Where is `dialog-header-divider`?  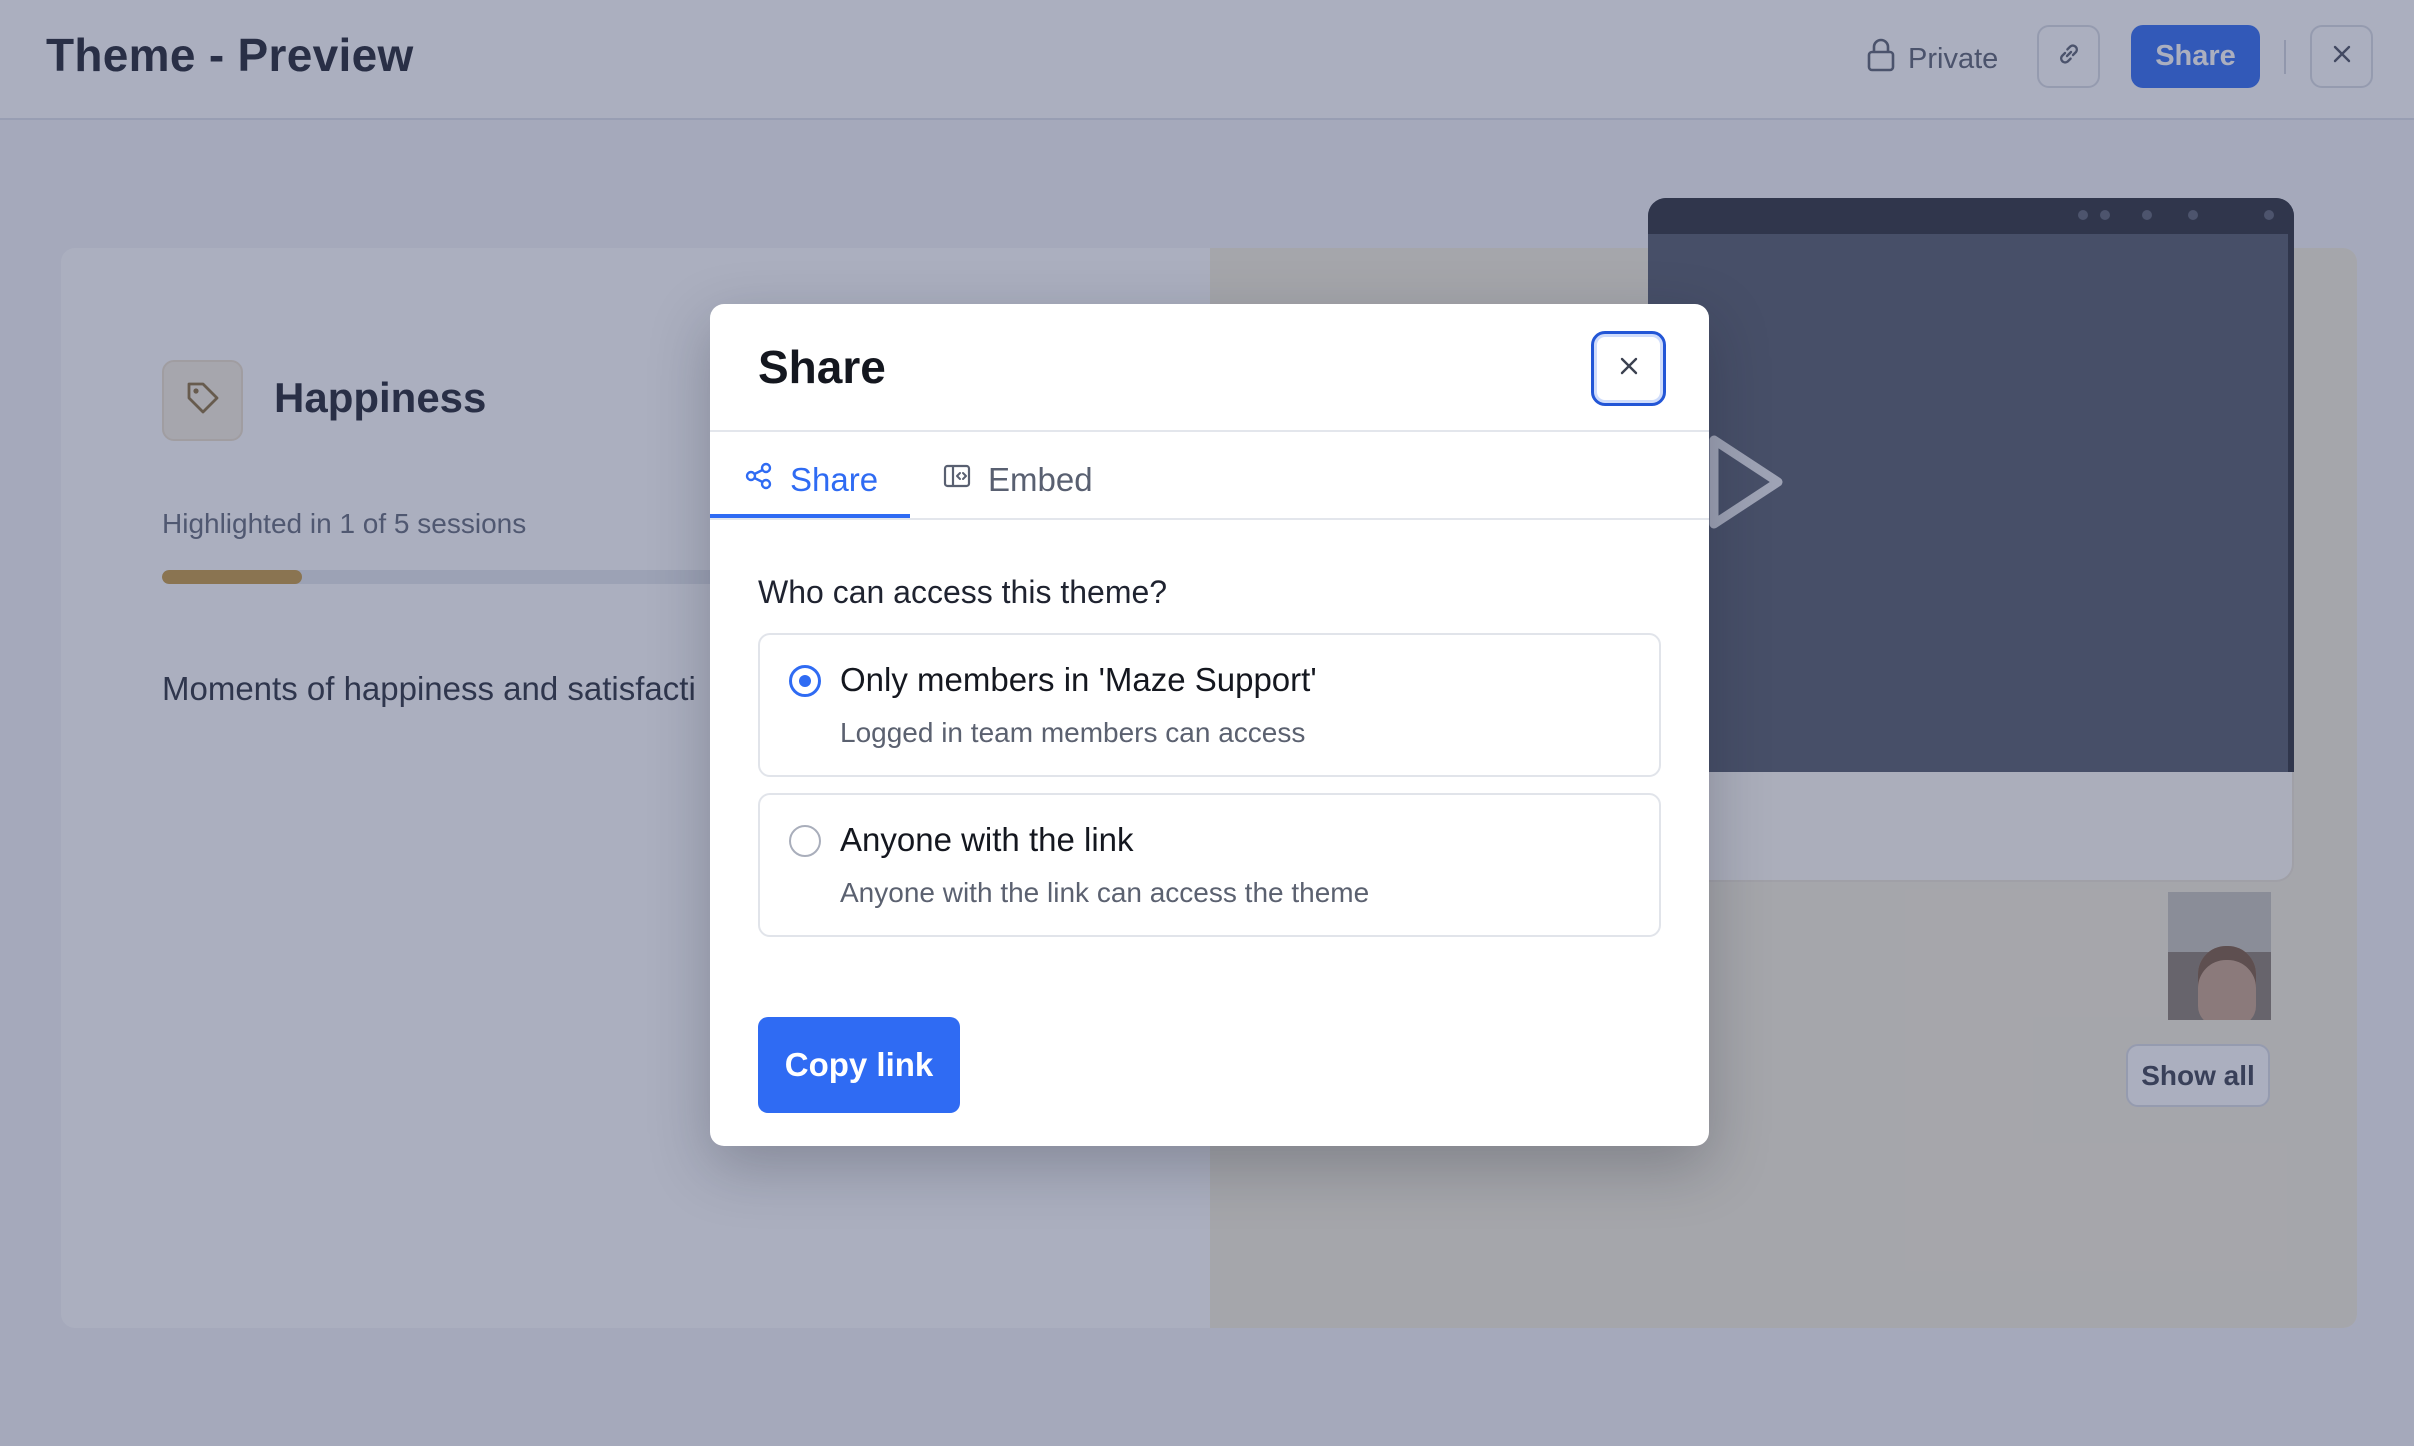 dialog-header-divider is located at coordinates (1209, 431).